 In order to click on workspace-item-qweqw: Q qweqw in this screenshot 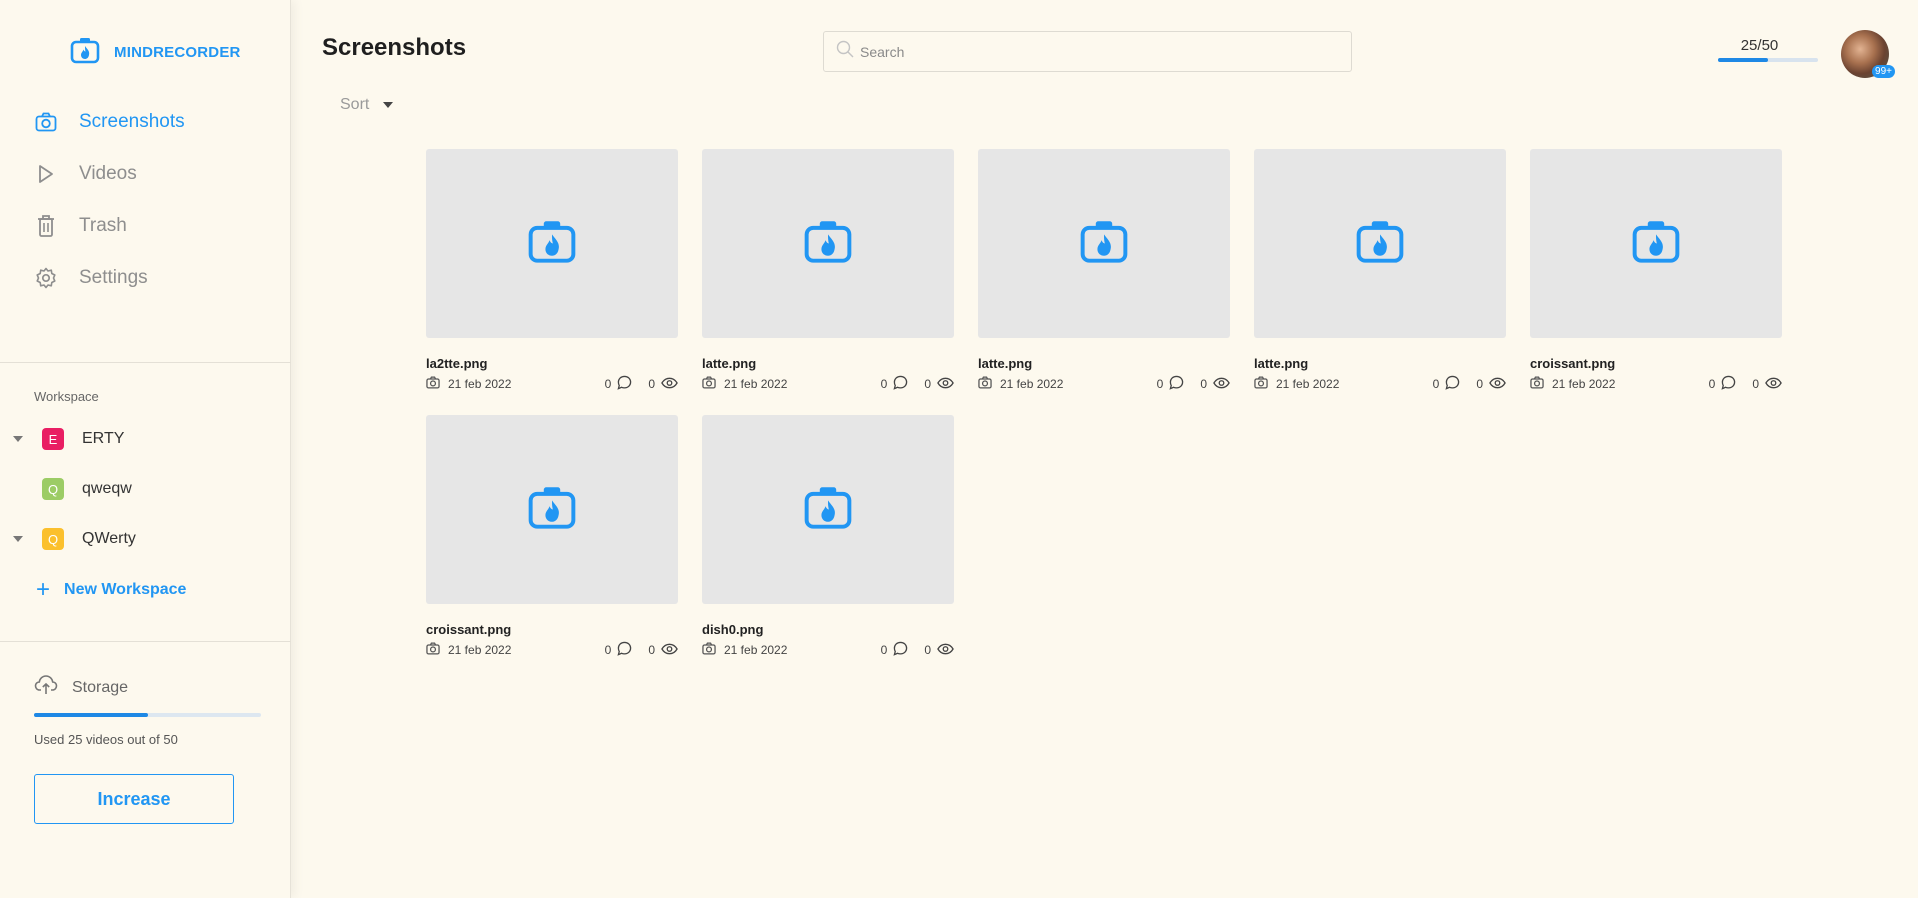, I will do `click(145, 489)`.